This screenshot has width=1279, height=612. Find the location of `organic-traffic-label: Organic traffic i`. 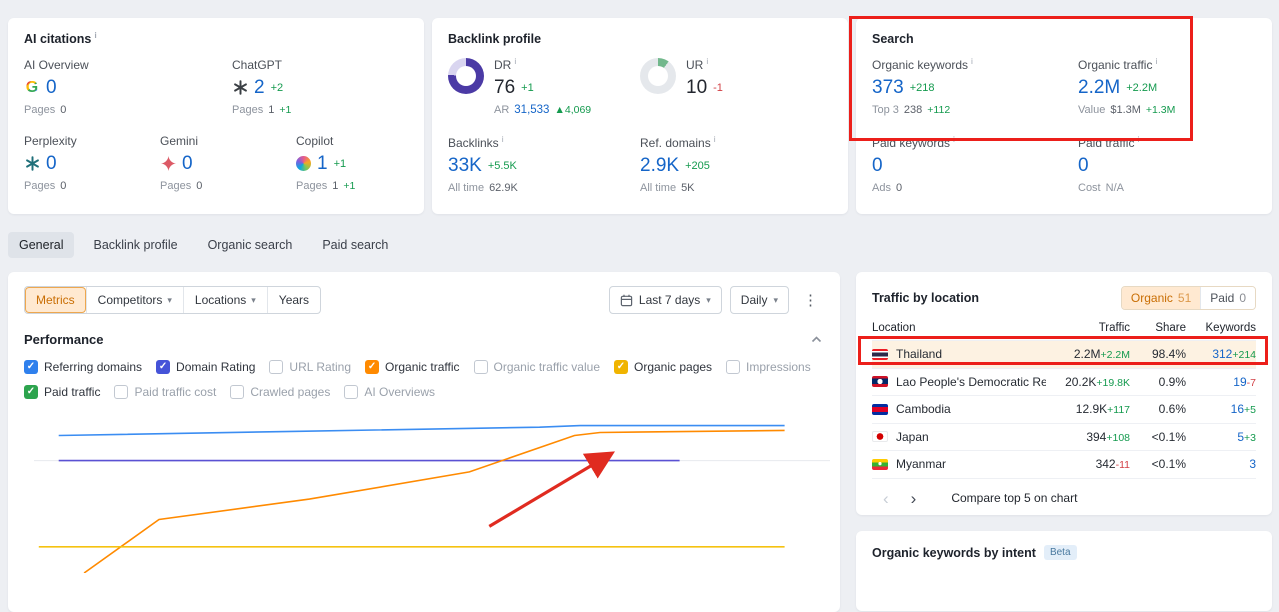

organic-traffic-label: Organic traffic i is located at coordinates (1118, 64).